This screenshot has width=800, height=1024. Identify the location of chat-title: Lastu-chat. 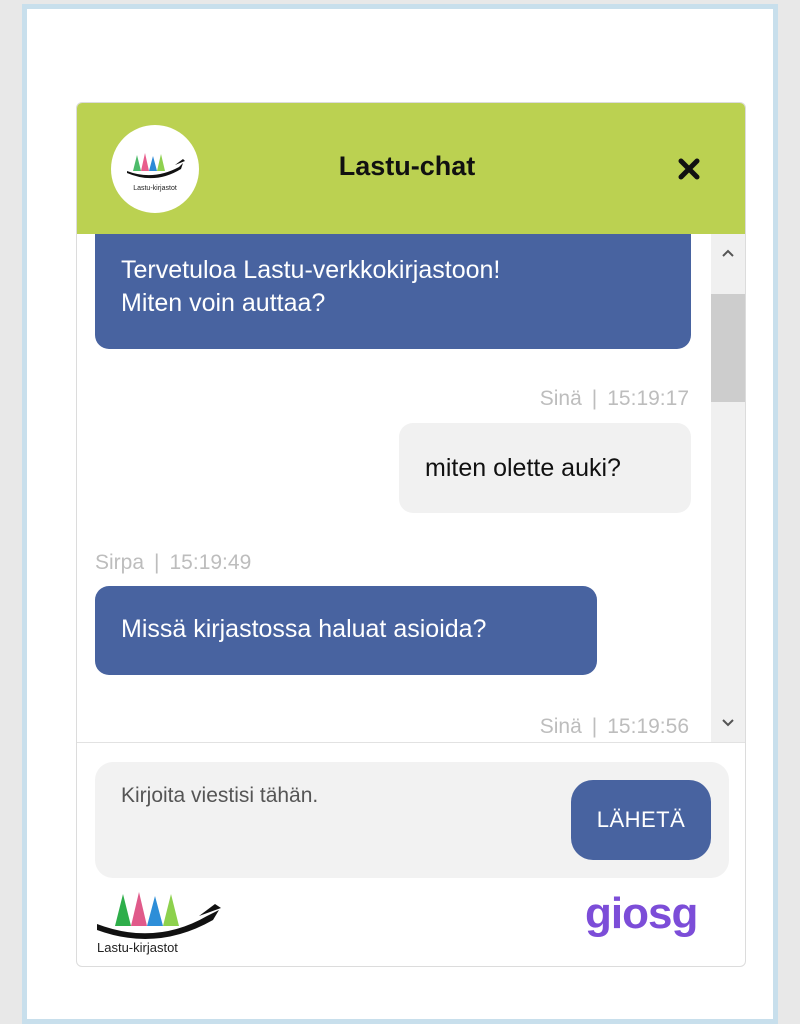
(407, 166).